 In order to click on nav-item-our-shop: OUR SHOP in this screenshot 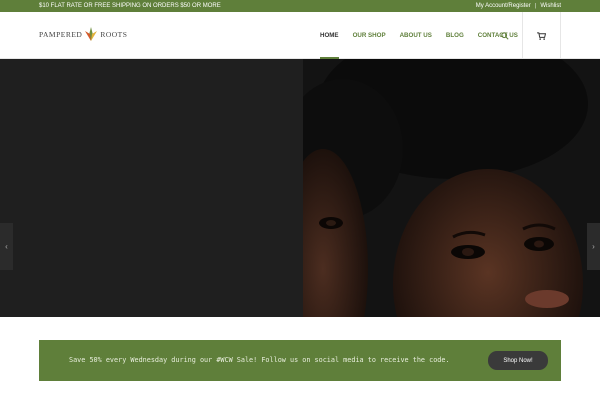, I will do `click(369, 35)`.